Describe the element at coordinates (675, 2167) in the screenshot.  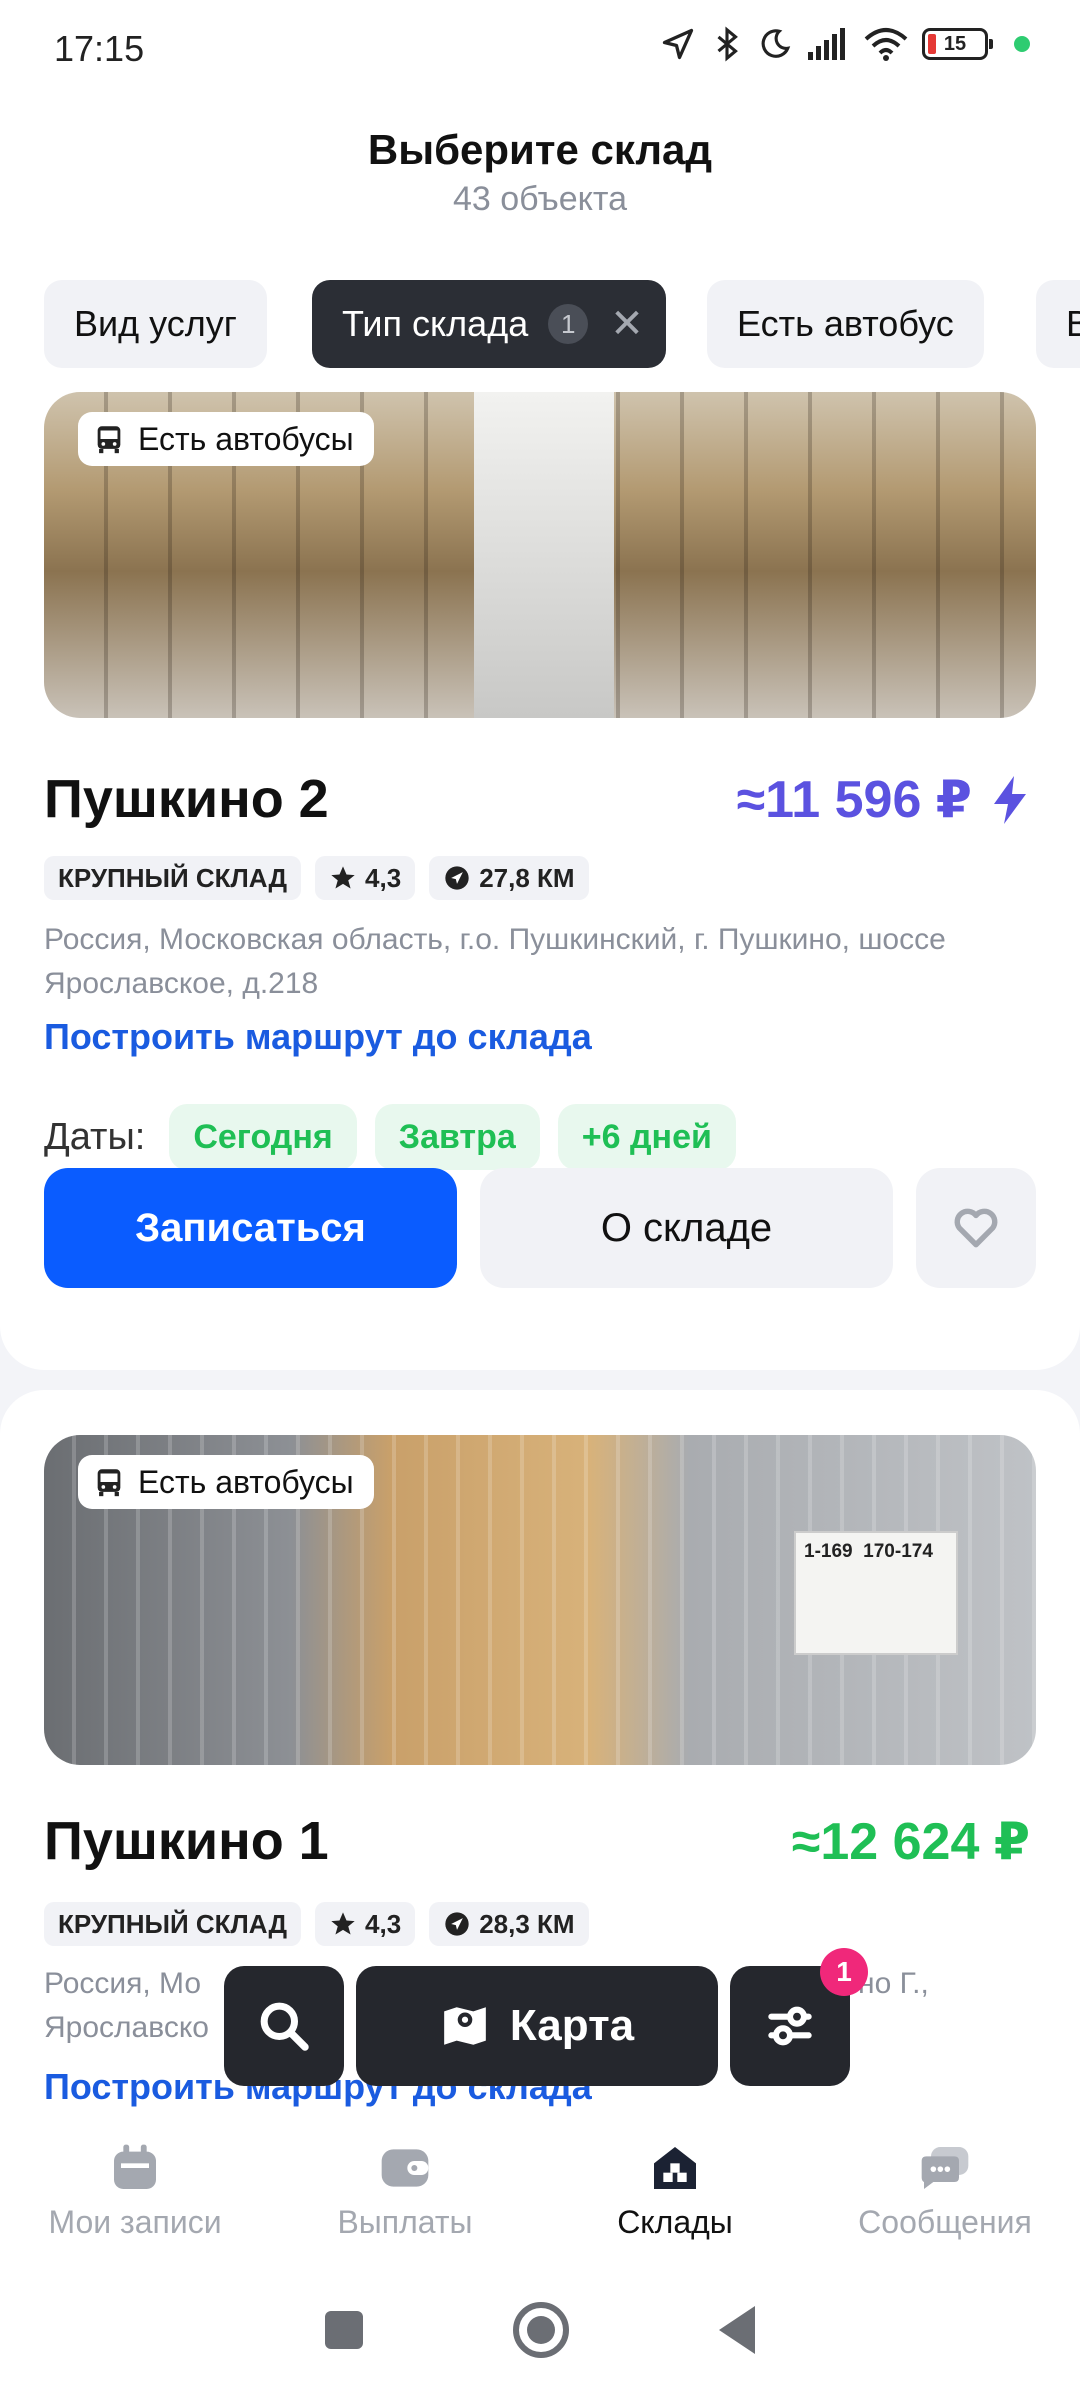
I see `warehouse-icon` at that location.